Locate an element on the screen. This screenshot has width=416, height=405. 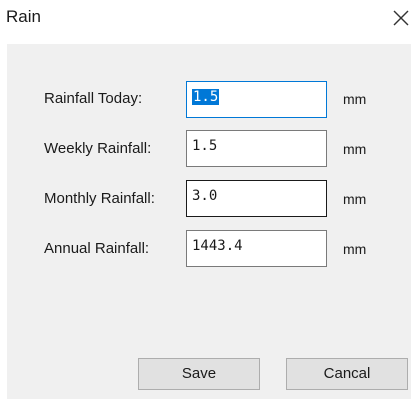
monthly-rainfall-unit: mm is located at coordinates (355, 199).